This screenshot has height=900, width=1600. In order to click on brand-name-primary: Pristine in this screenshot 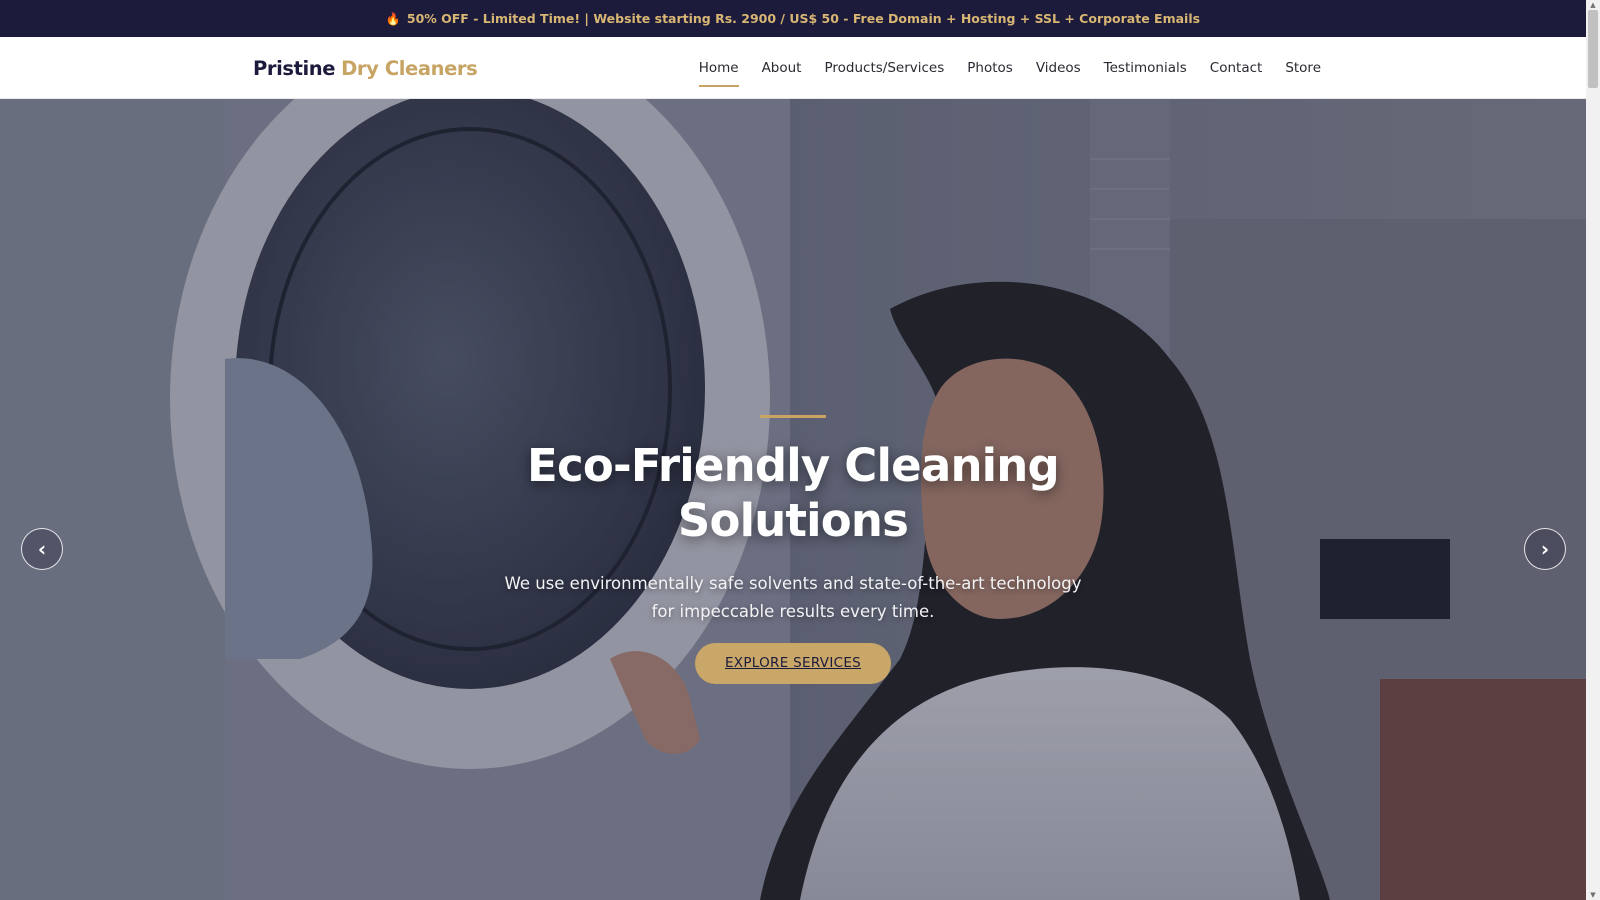, I will do `click(294, 68)`.